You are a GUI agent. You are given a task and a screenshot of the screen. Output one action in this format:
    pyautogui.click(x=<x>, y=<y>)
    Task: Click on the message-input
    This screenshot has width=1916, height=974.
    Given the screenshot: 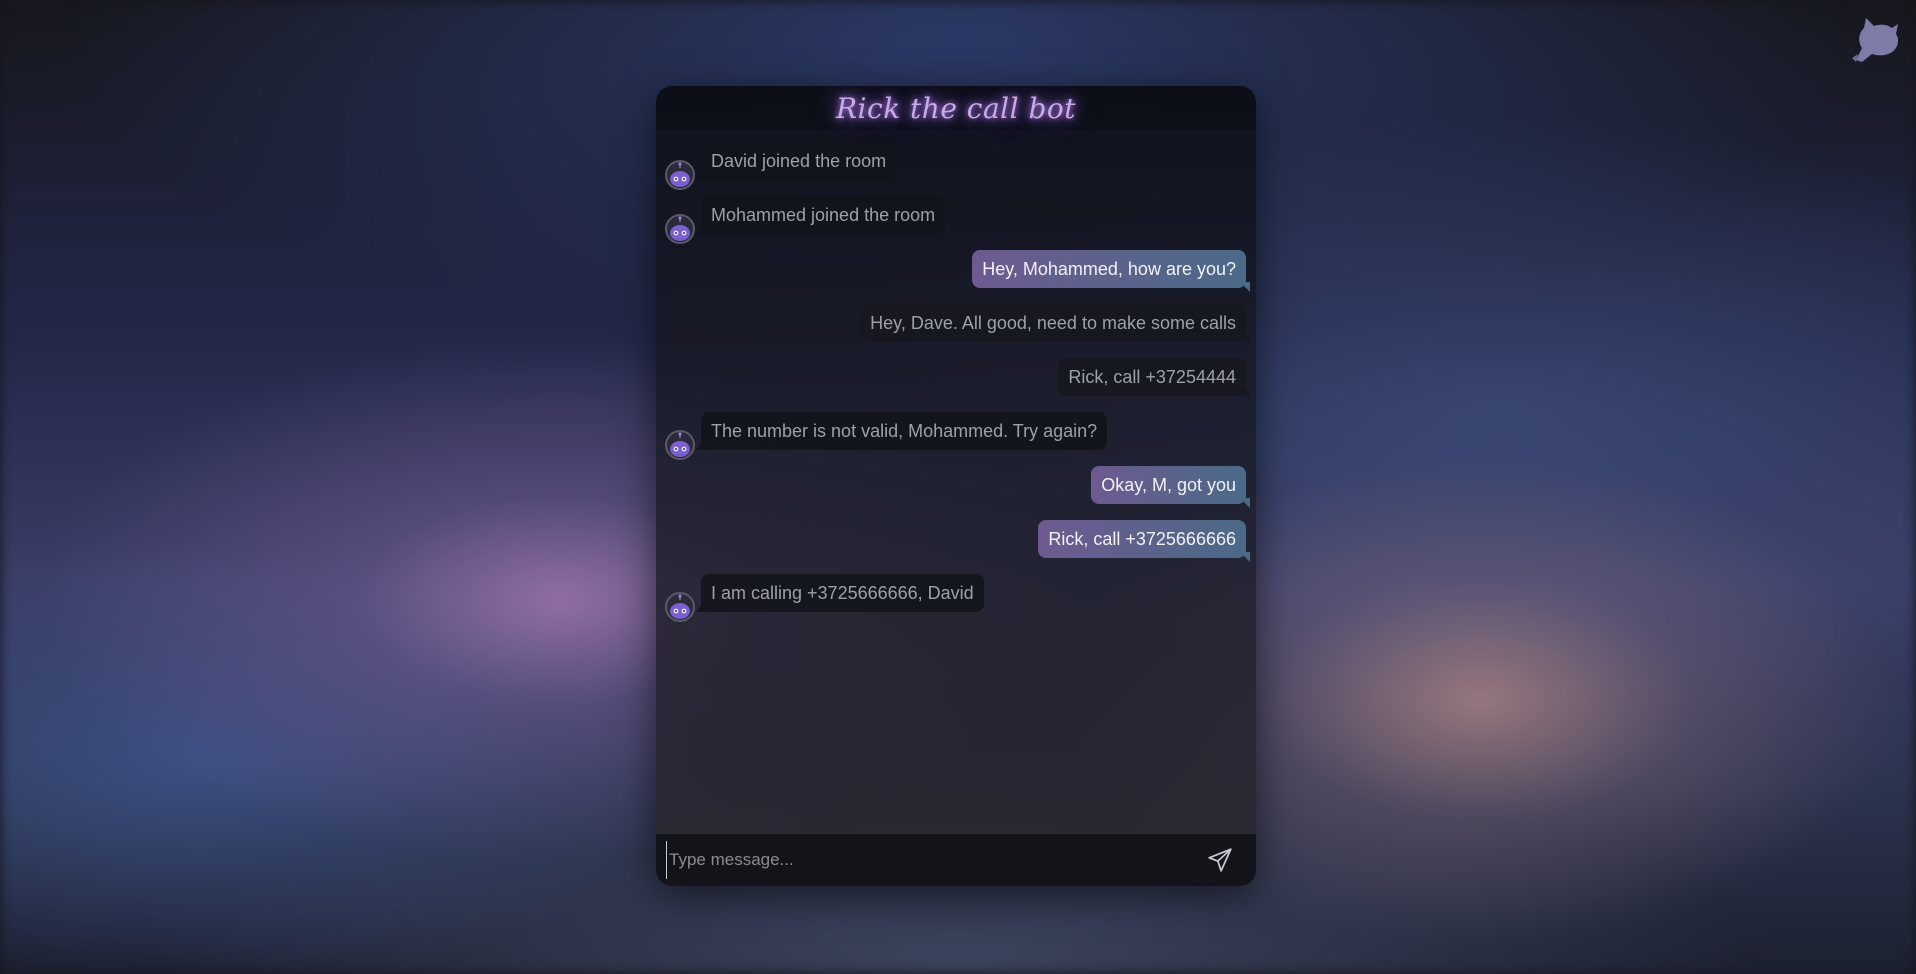 What is the action you would take?
    pyautogui.click(x=933, y=860)
    